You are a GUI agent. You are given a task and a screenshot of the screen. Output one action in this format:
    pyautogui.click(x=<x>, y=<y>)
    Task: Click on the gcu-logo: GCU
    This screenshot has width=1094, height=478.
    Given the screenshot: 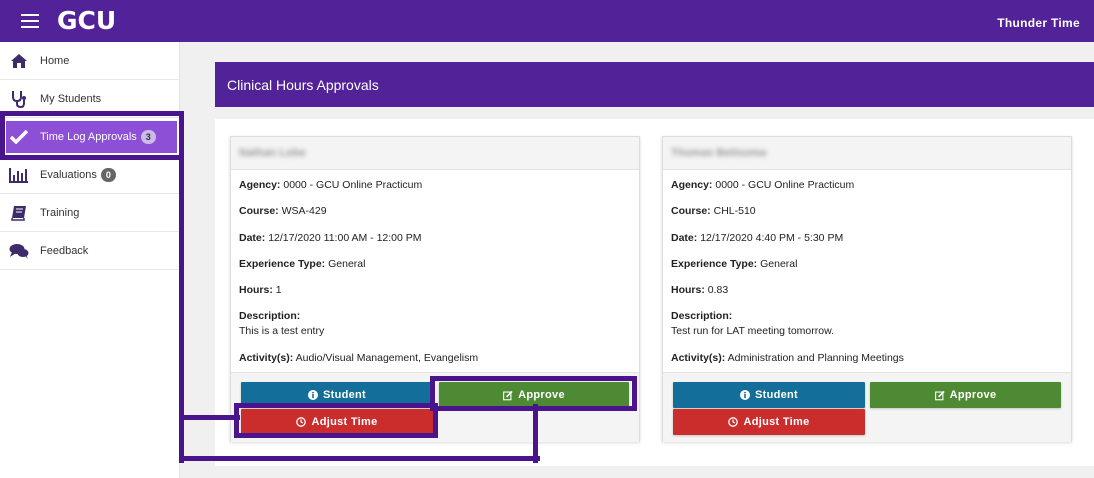 What is the action you would take?
    pyautogui.click(x=86, y=21)
    